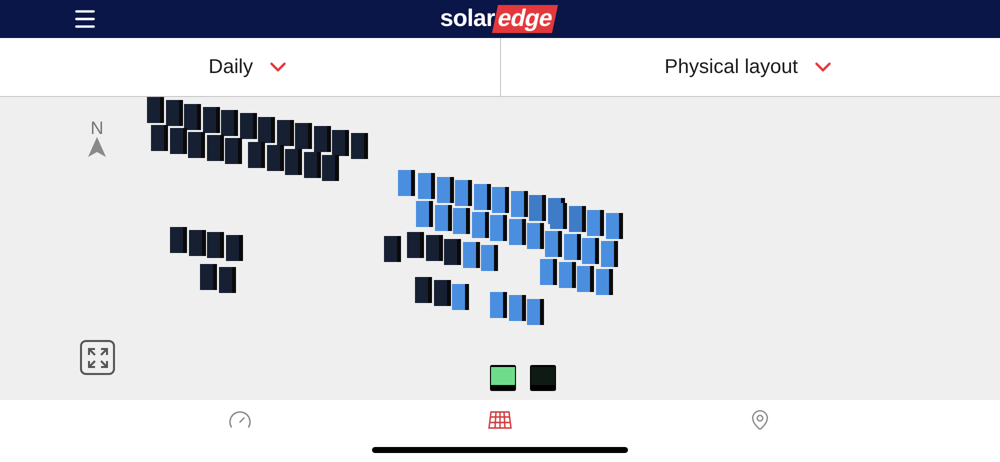 This screenshot has width=1000, height=462. Describe the element at coordinates (250, 67) in the screenshot. I see `period-dropdown: Daily` at that location.